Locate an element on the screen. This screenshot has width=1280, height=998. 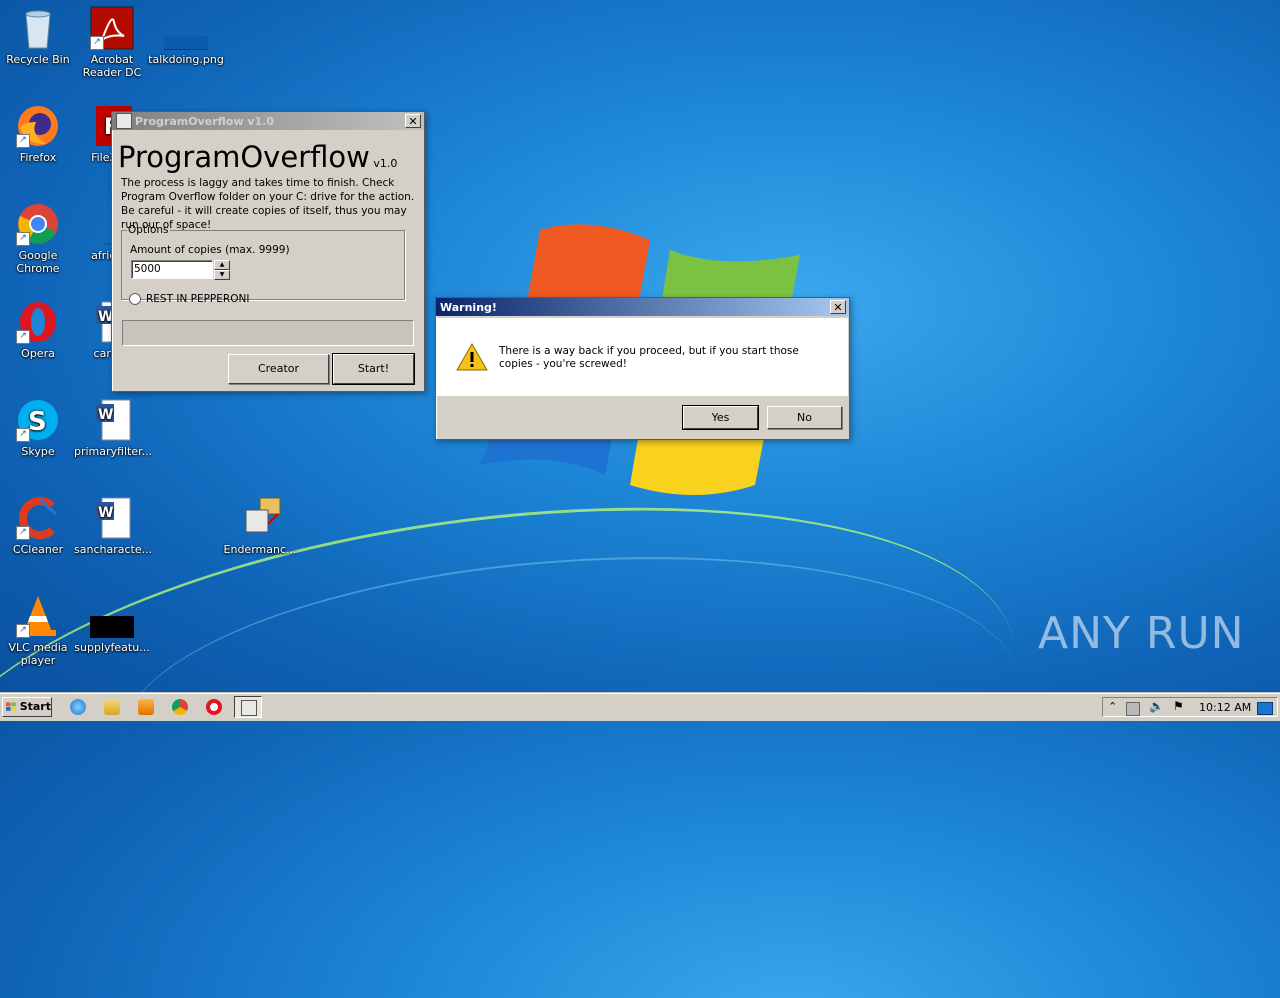
desktop-icon-google-chrome: ↗ Google Chrome is located at coordinates (38, 238).